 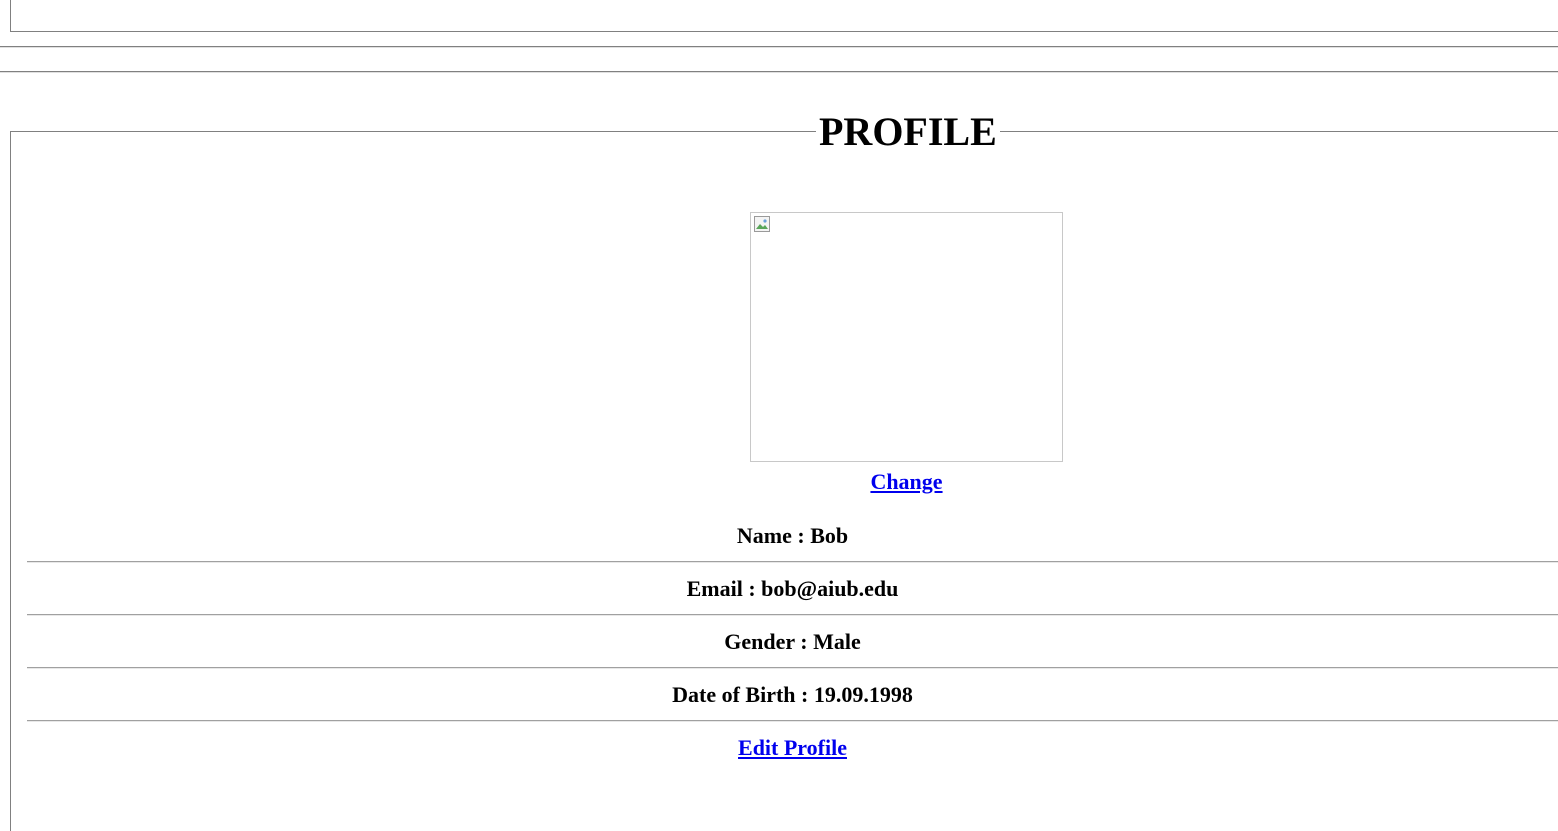 I want to click on broken-image-icon, so click(x=762, y=224).